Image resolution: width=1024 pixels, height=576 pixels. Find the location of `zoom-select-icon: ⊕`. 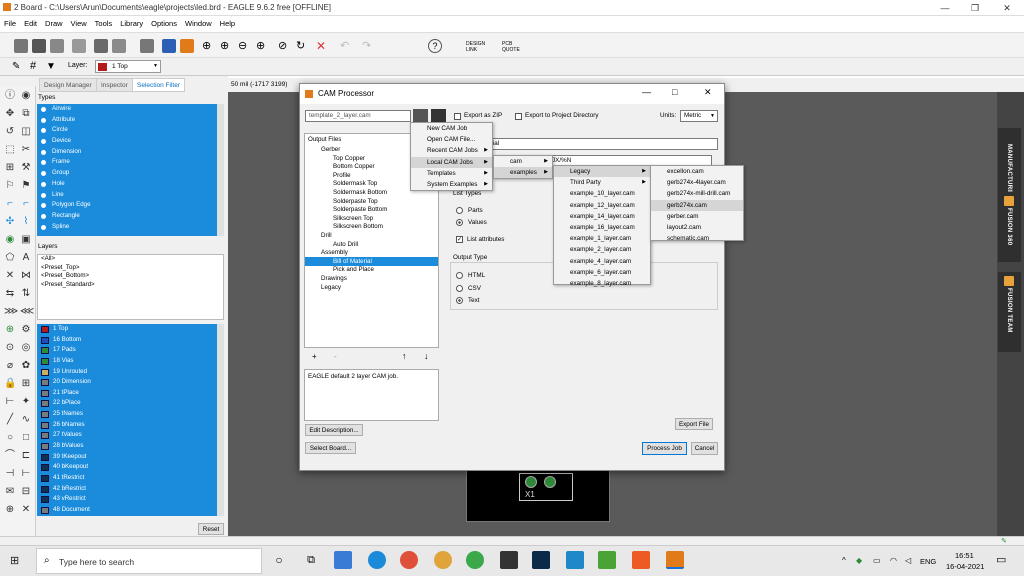

zoom-select-icon: ⊕ is located at coordinates (263, 46).